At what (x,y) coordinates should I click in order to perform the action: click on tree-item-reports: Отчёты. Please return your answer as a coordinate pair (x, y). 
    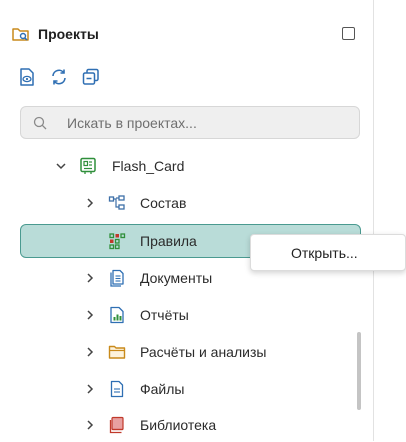
    Looking at the image, I should click on (186, 315).